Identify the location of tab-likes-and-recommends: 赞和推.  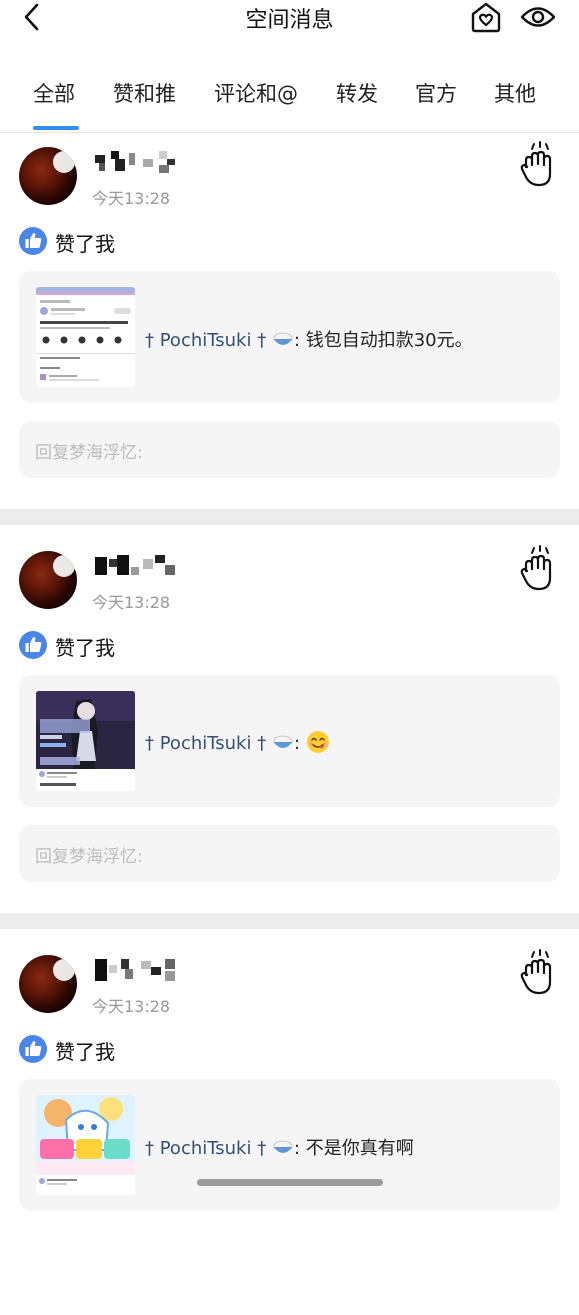
(144, 93).